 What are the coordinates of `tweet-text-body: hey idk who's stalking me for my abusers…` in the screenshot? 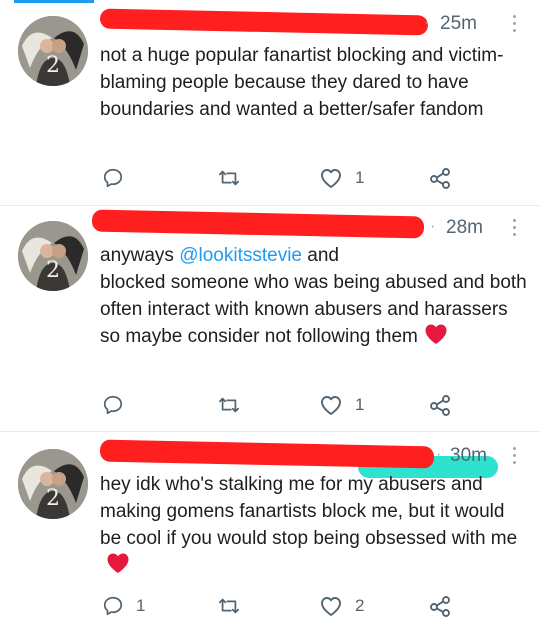 It's located at (309, 511).